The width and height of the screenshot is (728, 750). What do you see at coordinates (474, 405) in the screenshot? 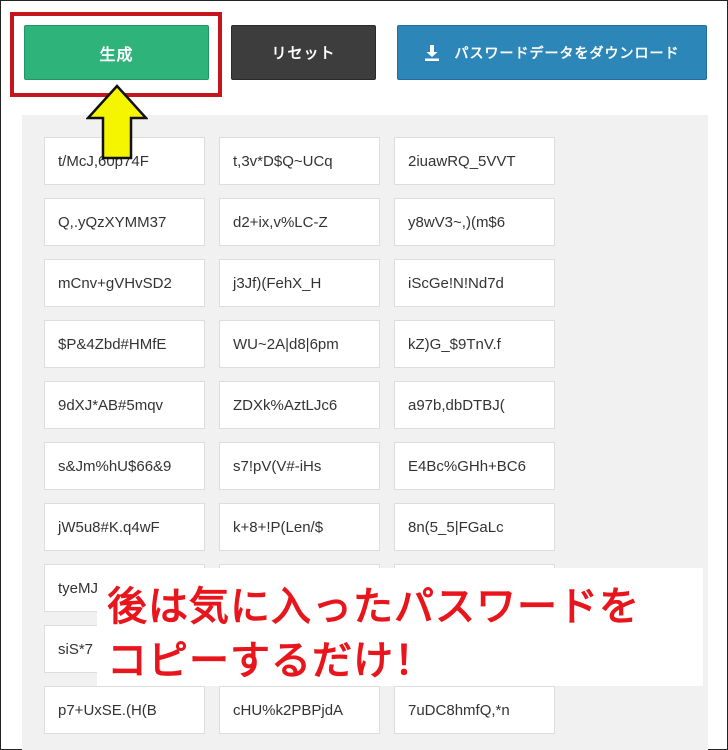
I see `password-cell: a97b,dbDTBJ(` at bounding box center [474, 405].